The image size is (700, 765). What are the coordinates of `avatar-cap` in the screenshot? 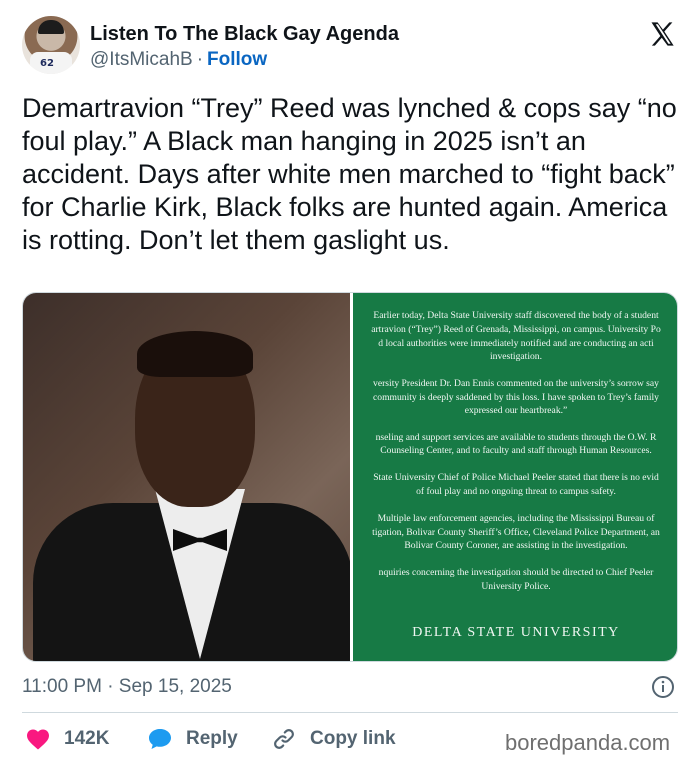 It's located at (51, 27).